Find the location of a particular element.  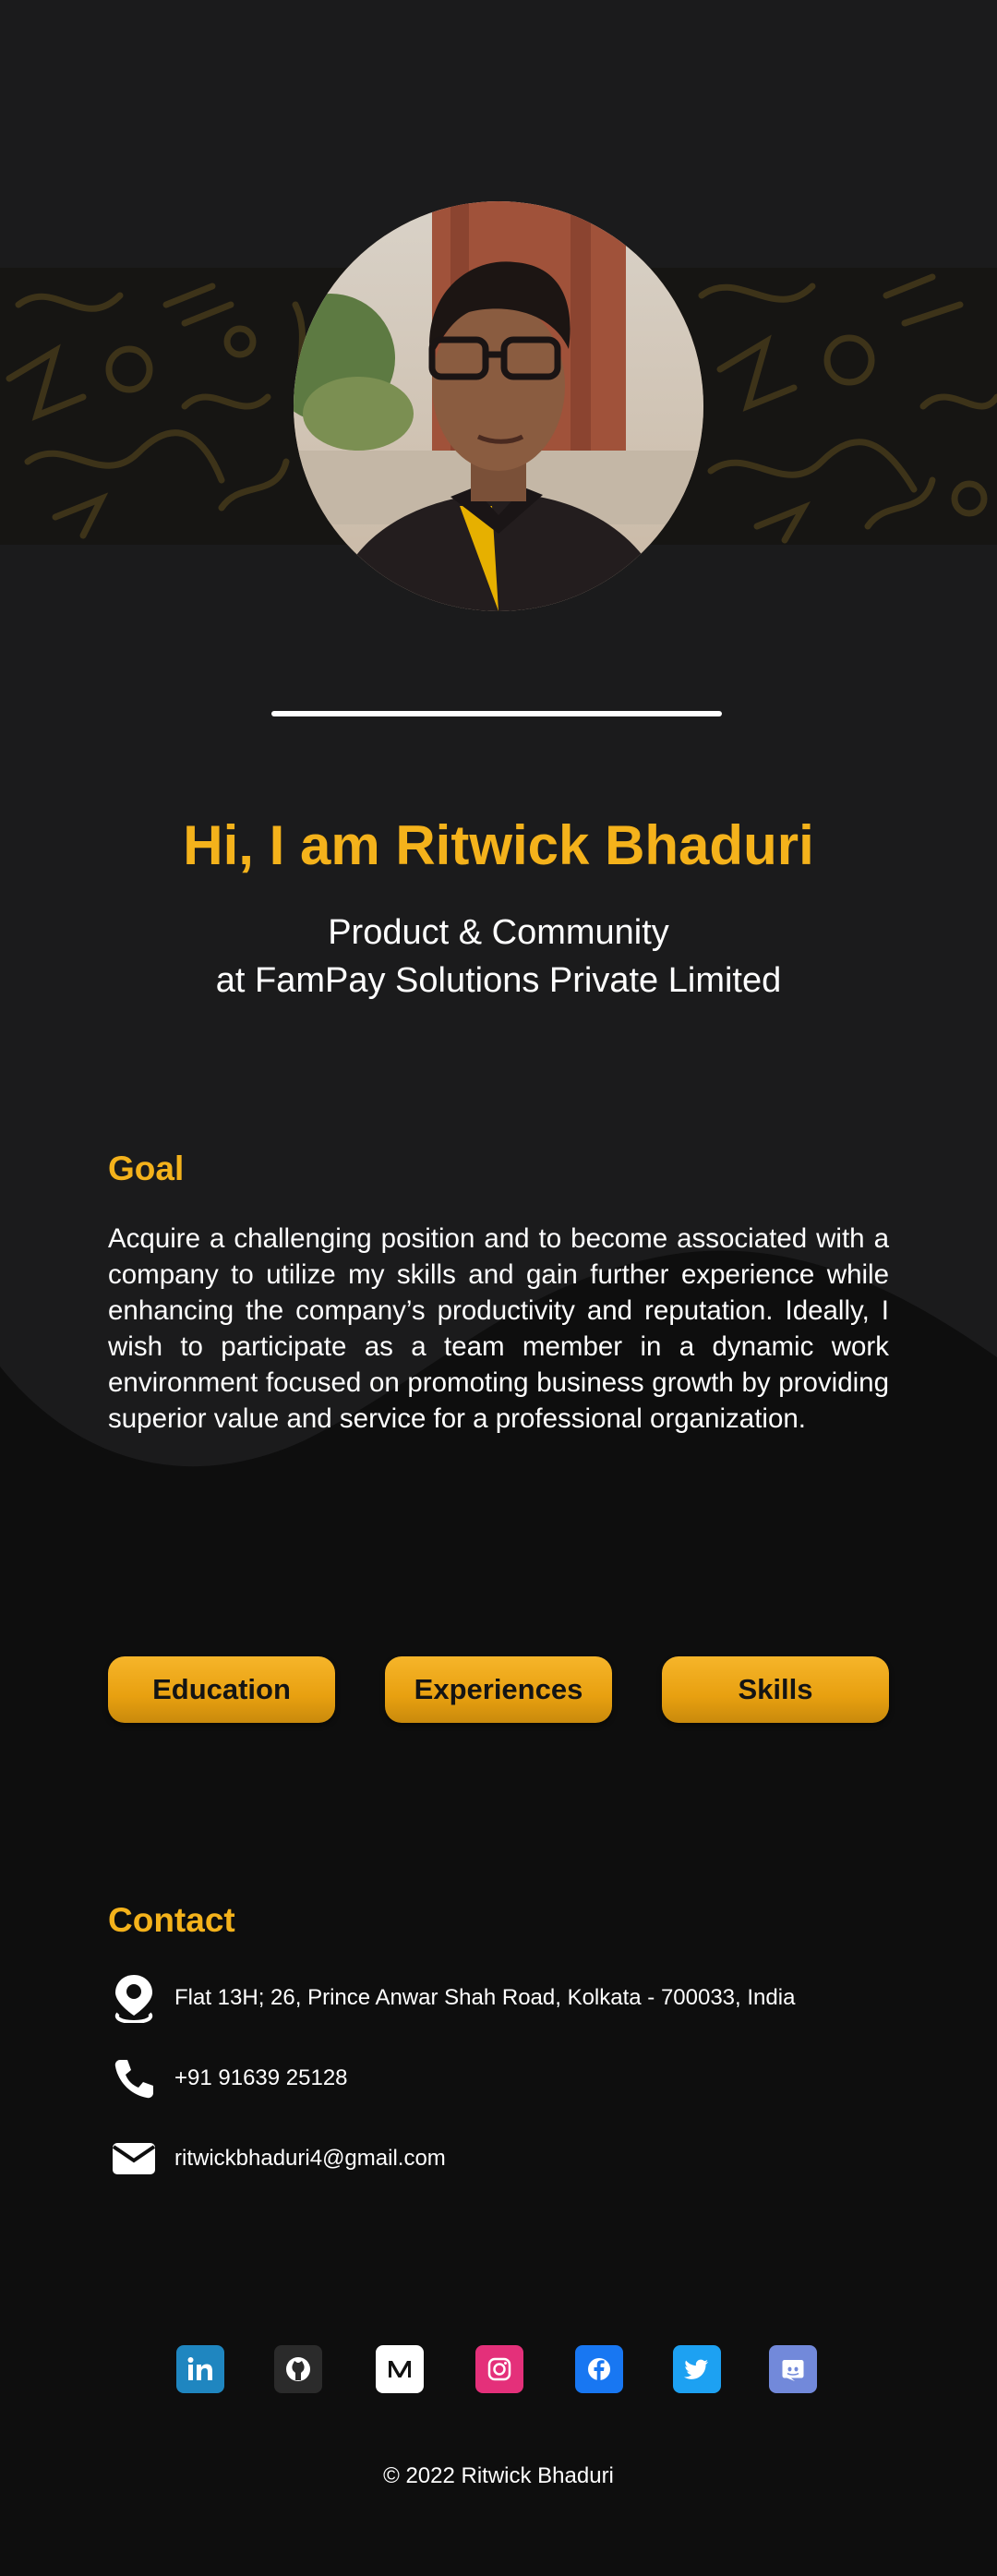

hero-role-line2: at FamPay Solutions Private Limited is located at coordinates (498, 980).